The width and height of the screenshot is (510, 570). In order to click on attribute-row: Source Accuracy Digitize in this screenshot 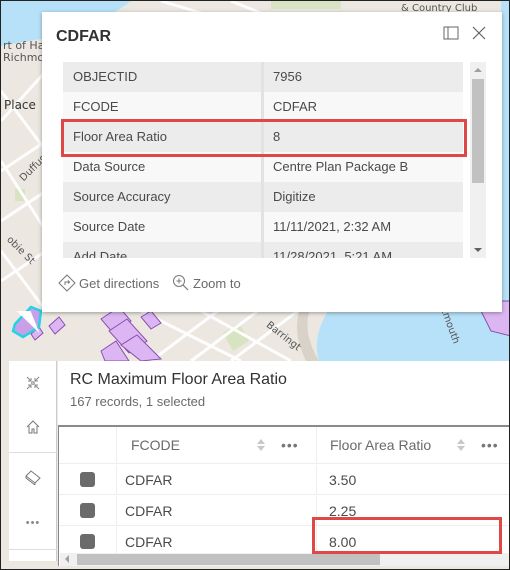, I will do `click(263, 197)`.